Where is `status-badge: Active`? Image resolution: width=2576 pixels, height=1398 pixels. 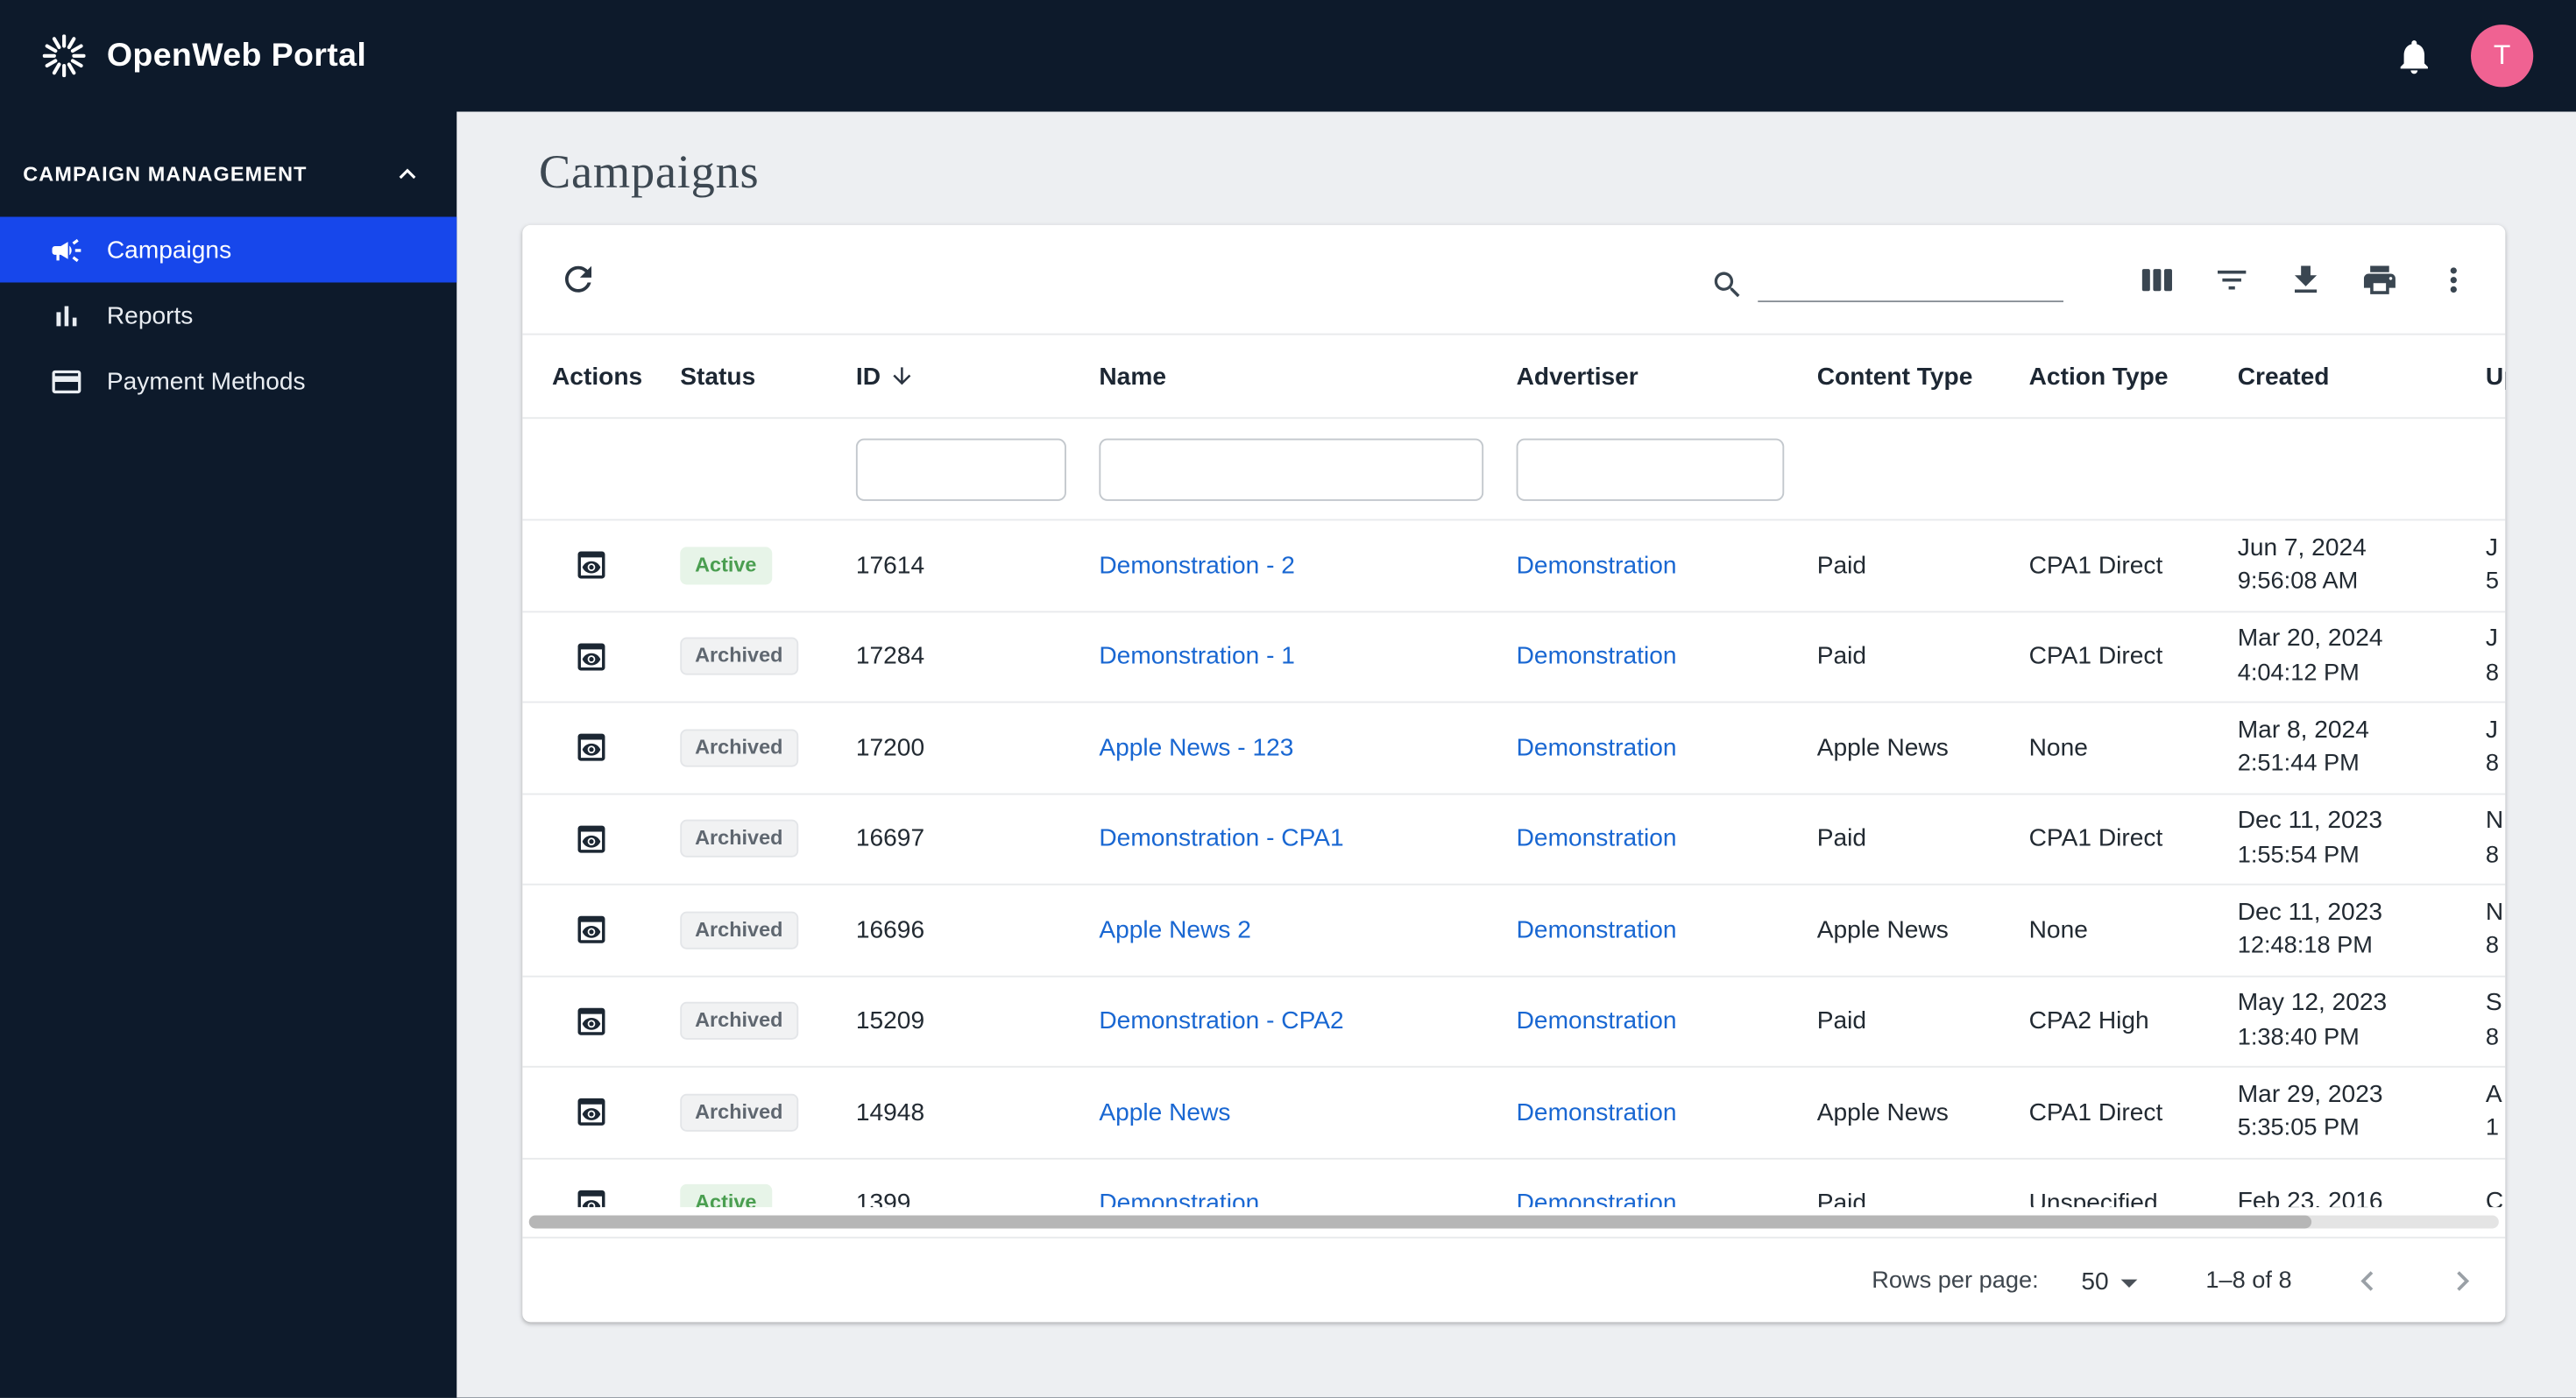 status-badge: Active is located at coordinates (726, 565).